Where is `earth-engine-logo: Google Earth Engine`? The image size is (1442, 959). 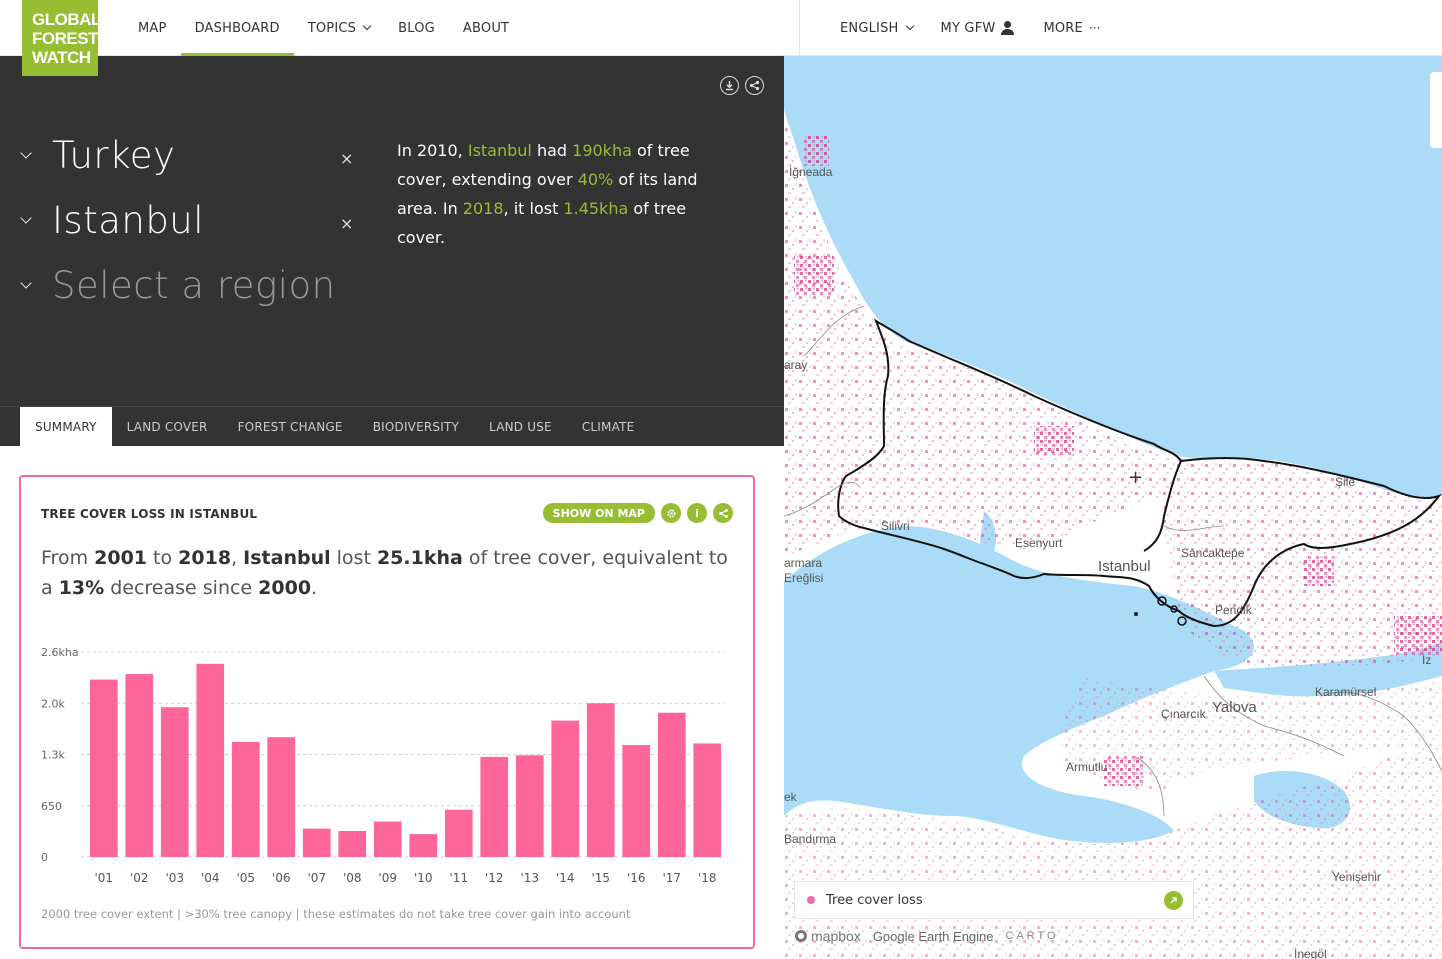
earth-engine-logo: Google Earth Engine is located at coordinates (933, 936).